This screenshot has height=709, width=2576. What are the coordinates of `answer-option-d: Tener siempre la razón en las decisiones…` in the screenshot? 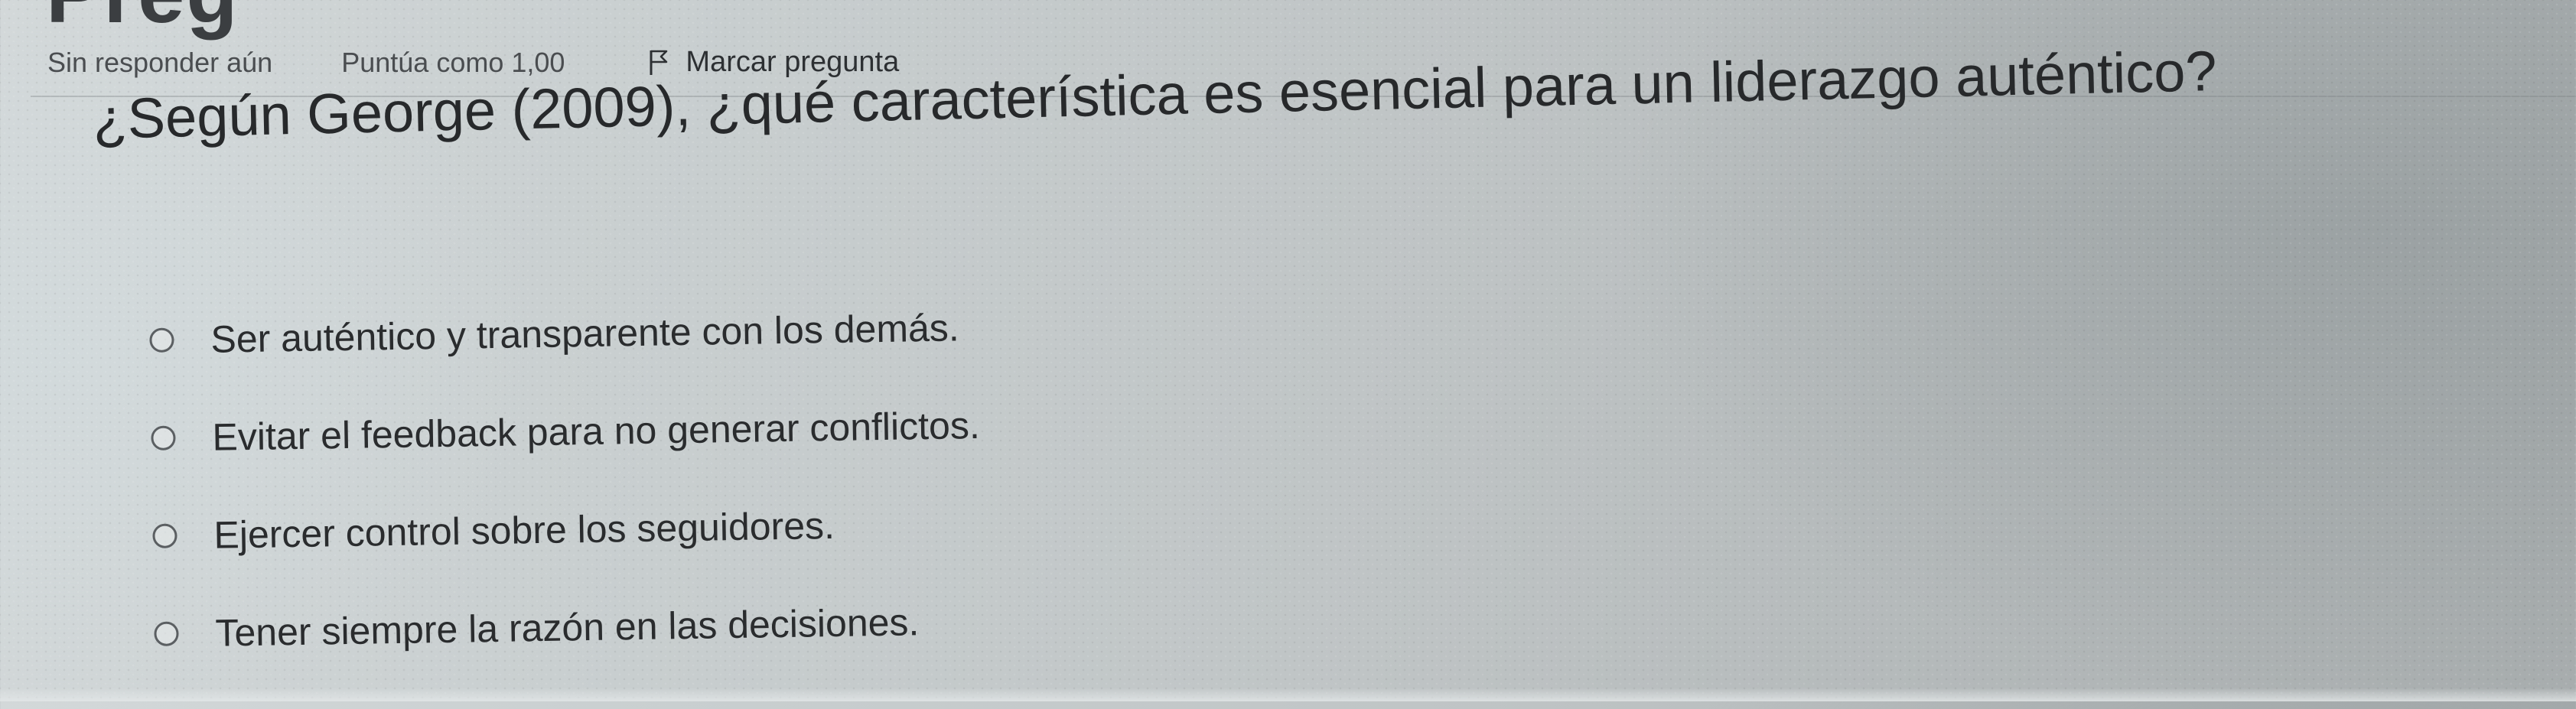 It's located at (569, 627).